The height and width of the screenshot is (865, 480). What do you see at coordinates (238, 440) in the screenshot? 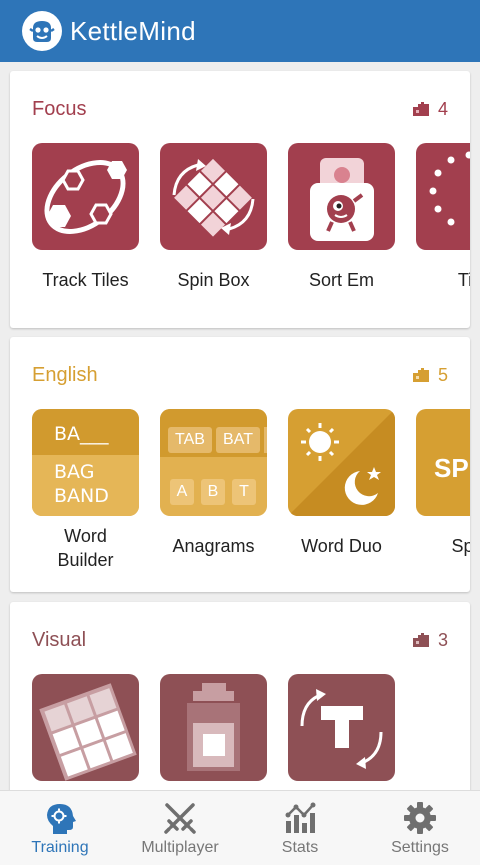
I see `anagram-word-2: BAT` at bounding box center [238, 440].